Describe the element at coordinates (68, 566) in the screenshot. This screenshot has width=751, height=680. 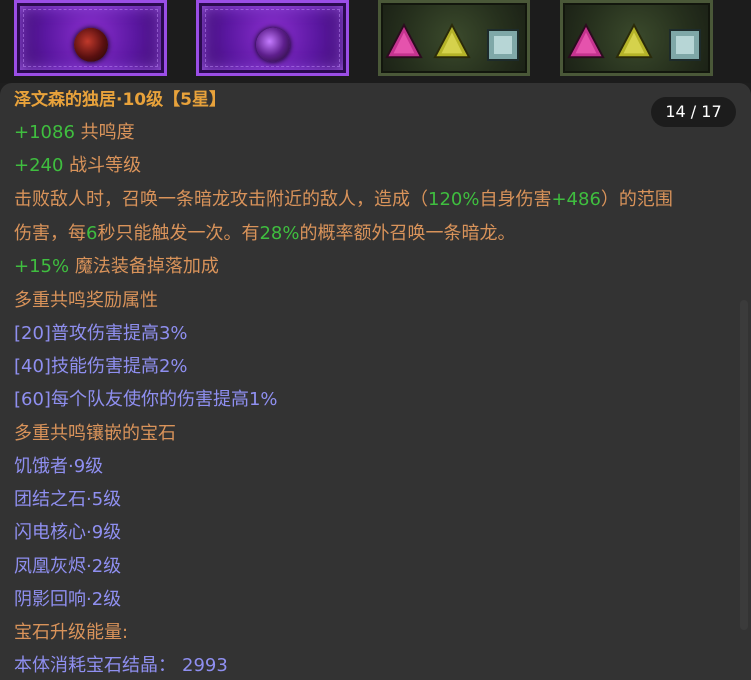
I see `socket-gem-item: 凤凰灰烬·2级` at that location.